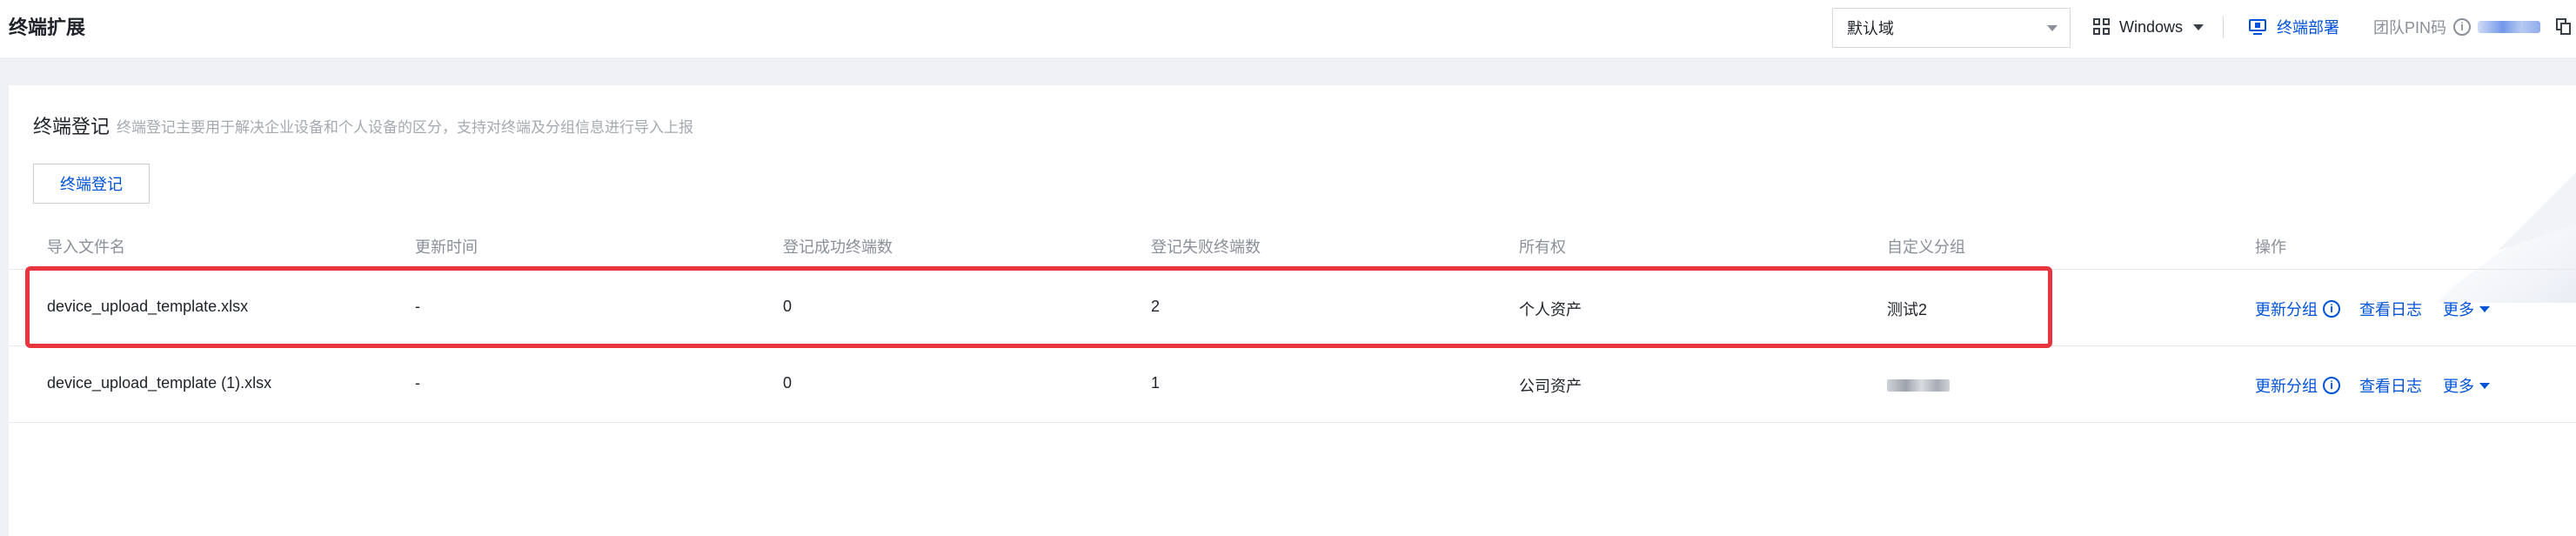 Image resolution: width=2576 pixels, height=536 pixels. What do you see at coordinates (1550, 309) in the screenshot?
I see `cell-ownership: 个人资产` at bounding box center [1550, 309].